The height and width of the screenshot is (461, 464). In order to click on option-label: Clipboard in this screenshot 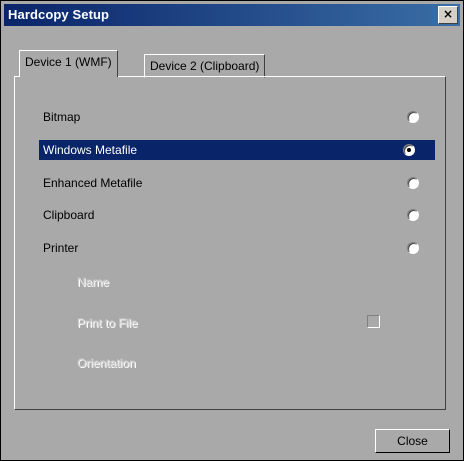, I will do `click(69, 215)`.